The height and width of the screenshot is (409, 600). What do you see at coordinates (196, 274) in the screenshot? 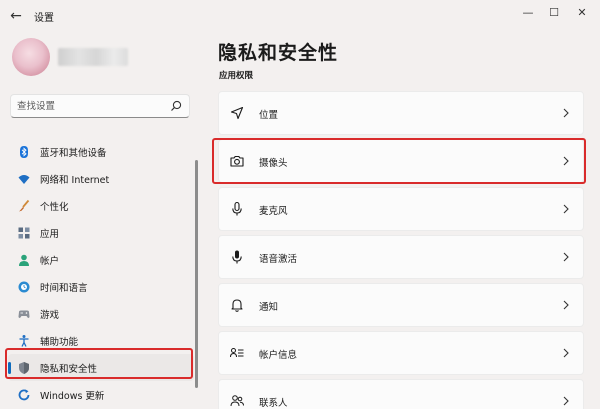
I see `sidebar-scrollbar` at bounding box center [196, 274].